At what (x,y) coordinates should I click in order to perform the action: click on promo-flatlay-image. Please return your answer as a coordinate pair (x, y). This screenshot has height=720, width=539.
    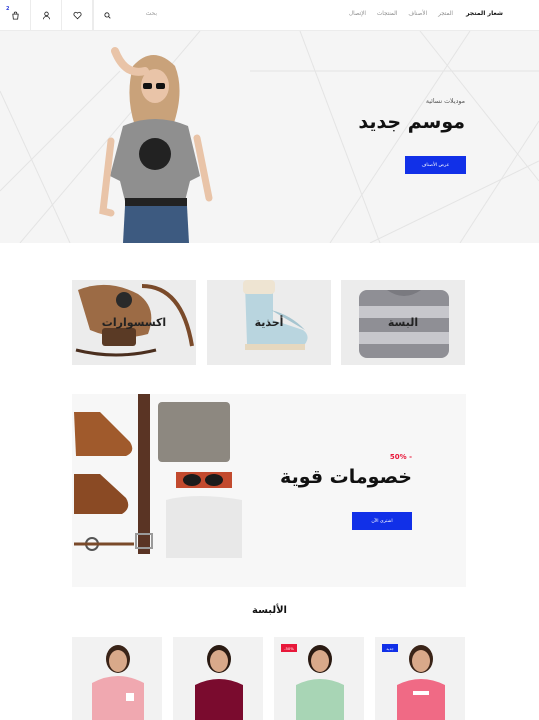
    Looking at the image, I should click on (158, 476).